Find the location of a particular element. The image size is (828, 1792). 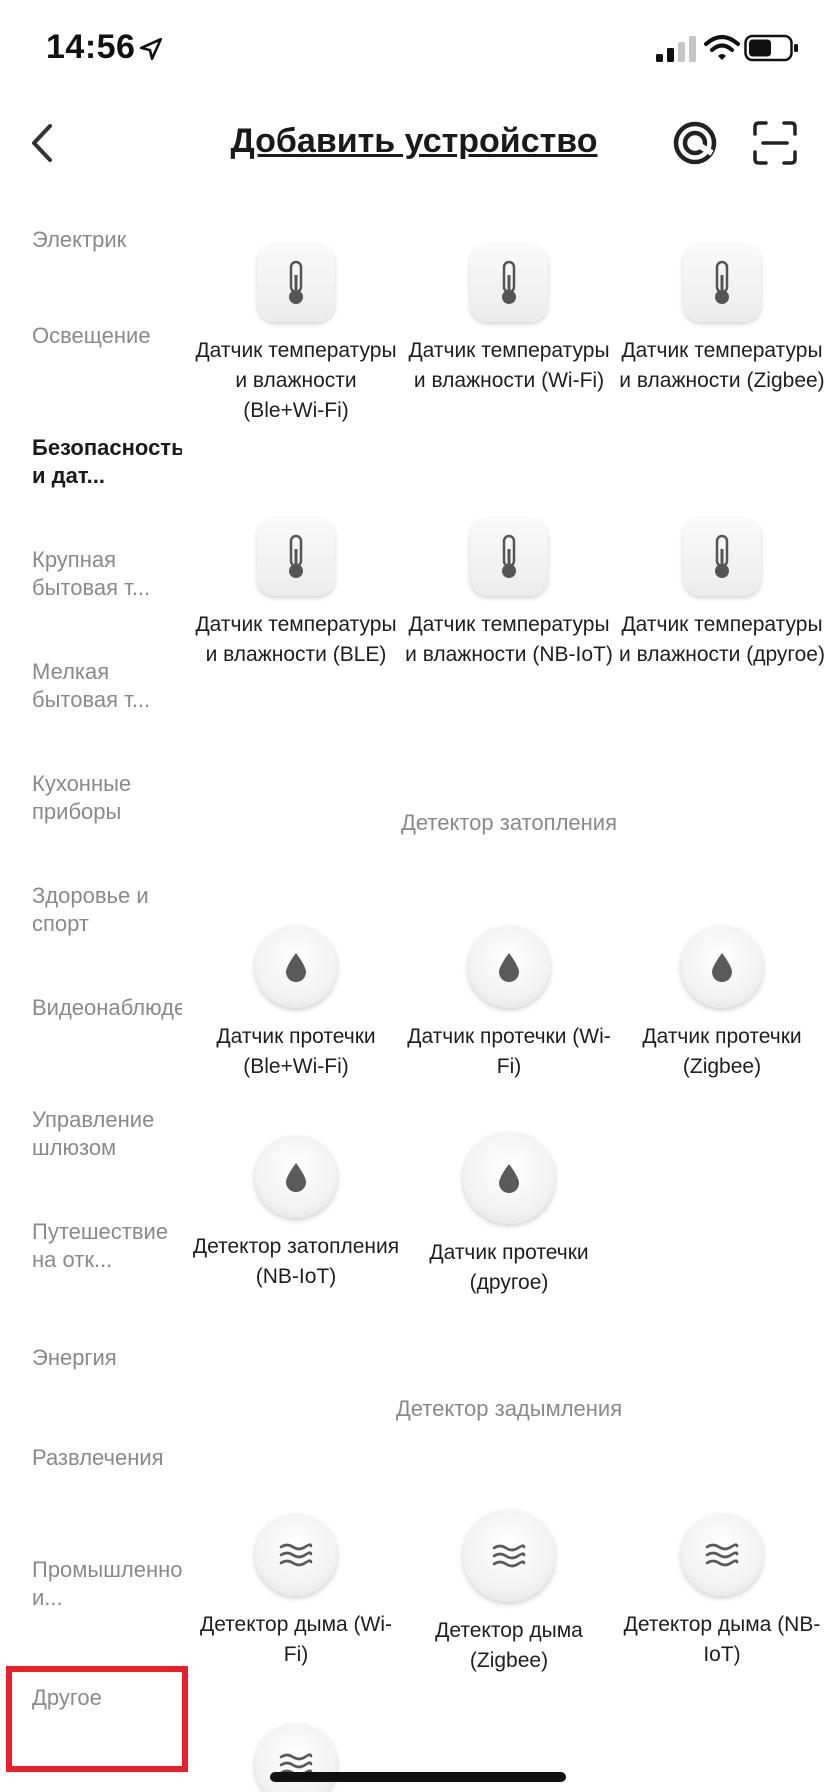

wifi-icon is located at coordinates (722, 47).